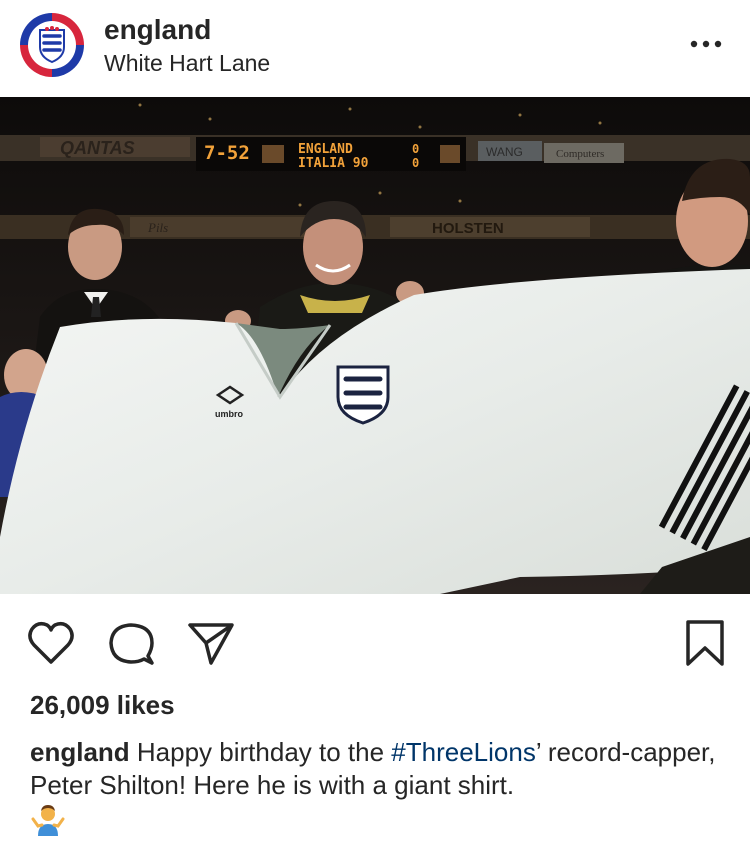 This screenshot has height=847, width=750. What do you see at coordinates (325, 149) in the screenshot?
I see `scoreboard-team1: ENGLAND` at bounding box center [325, 149].